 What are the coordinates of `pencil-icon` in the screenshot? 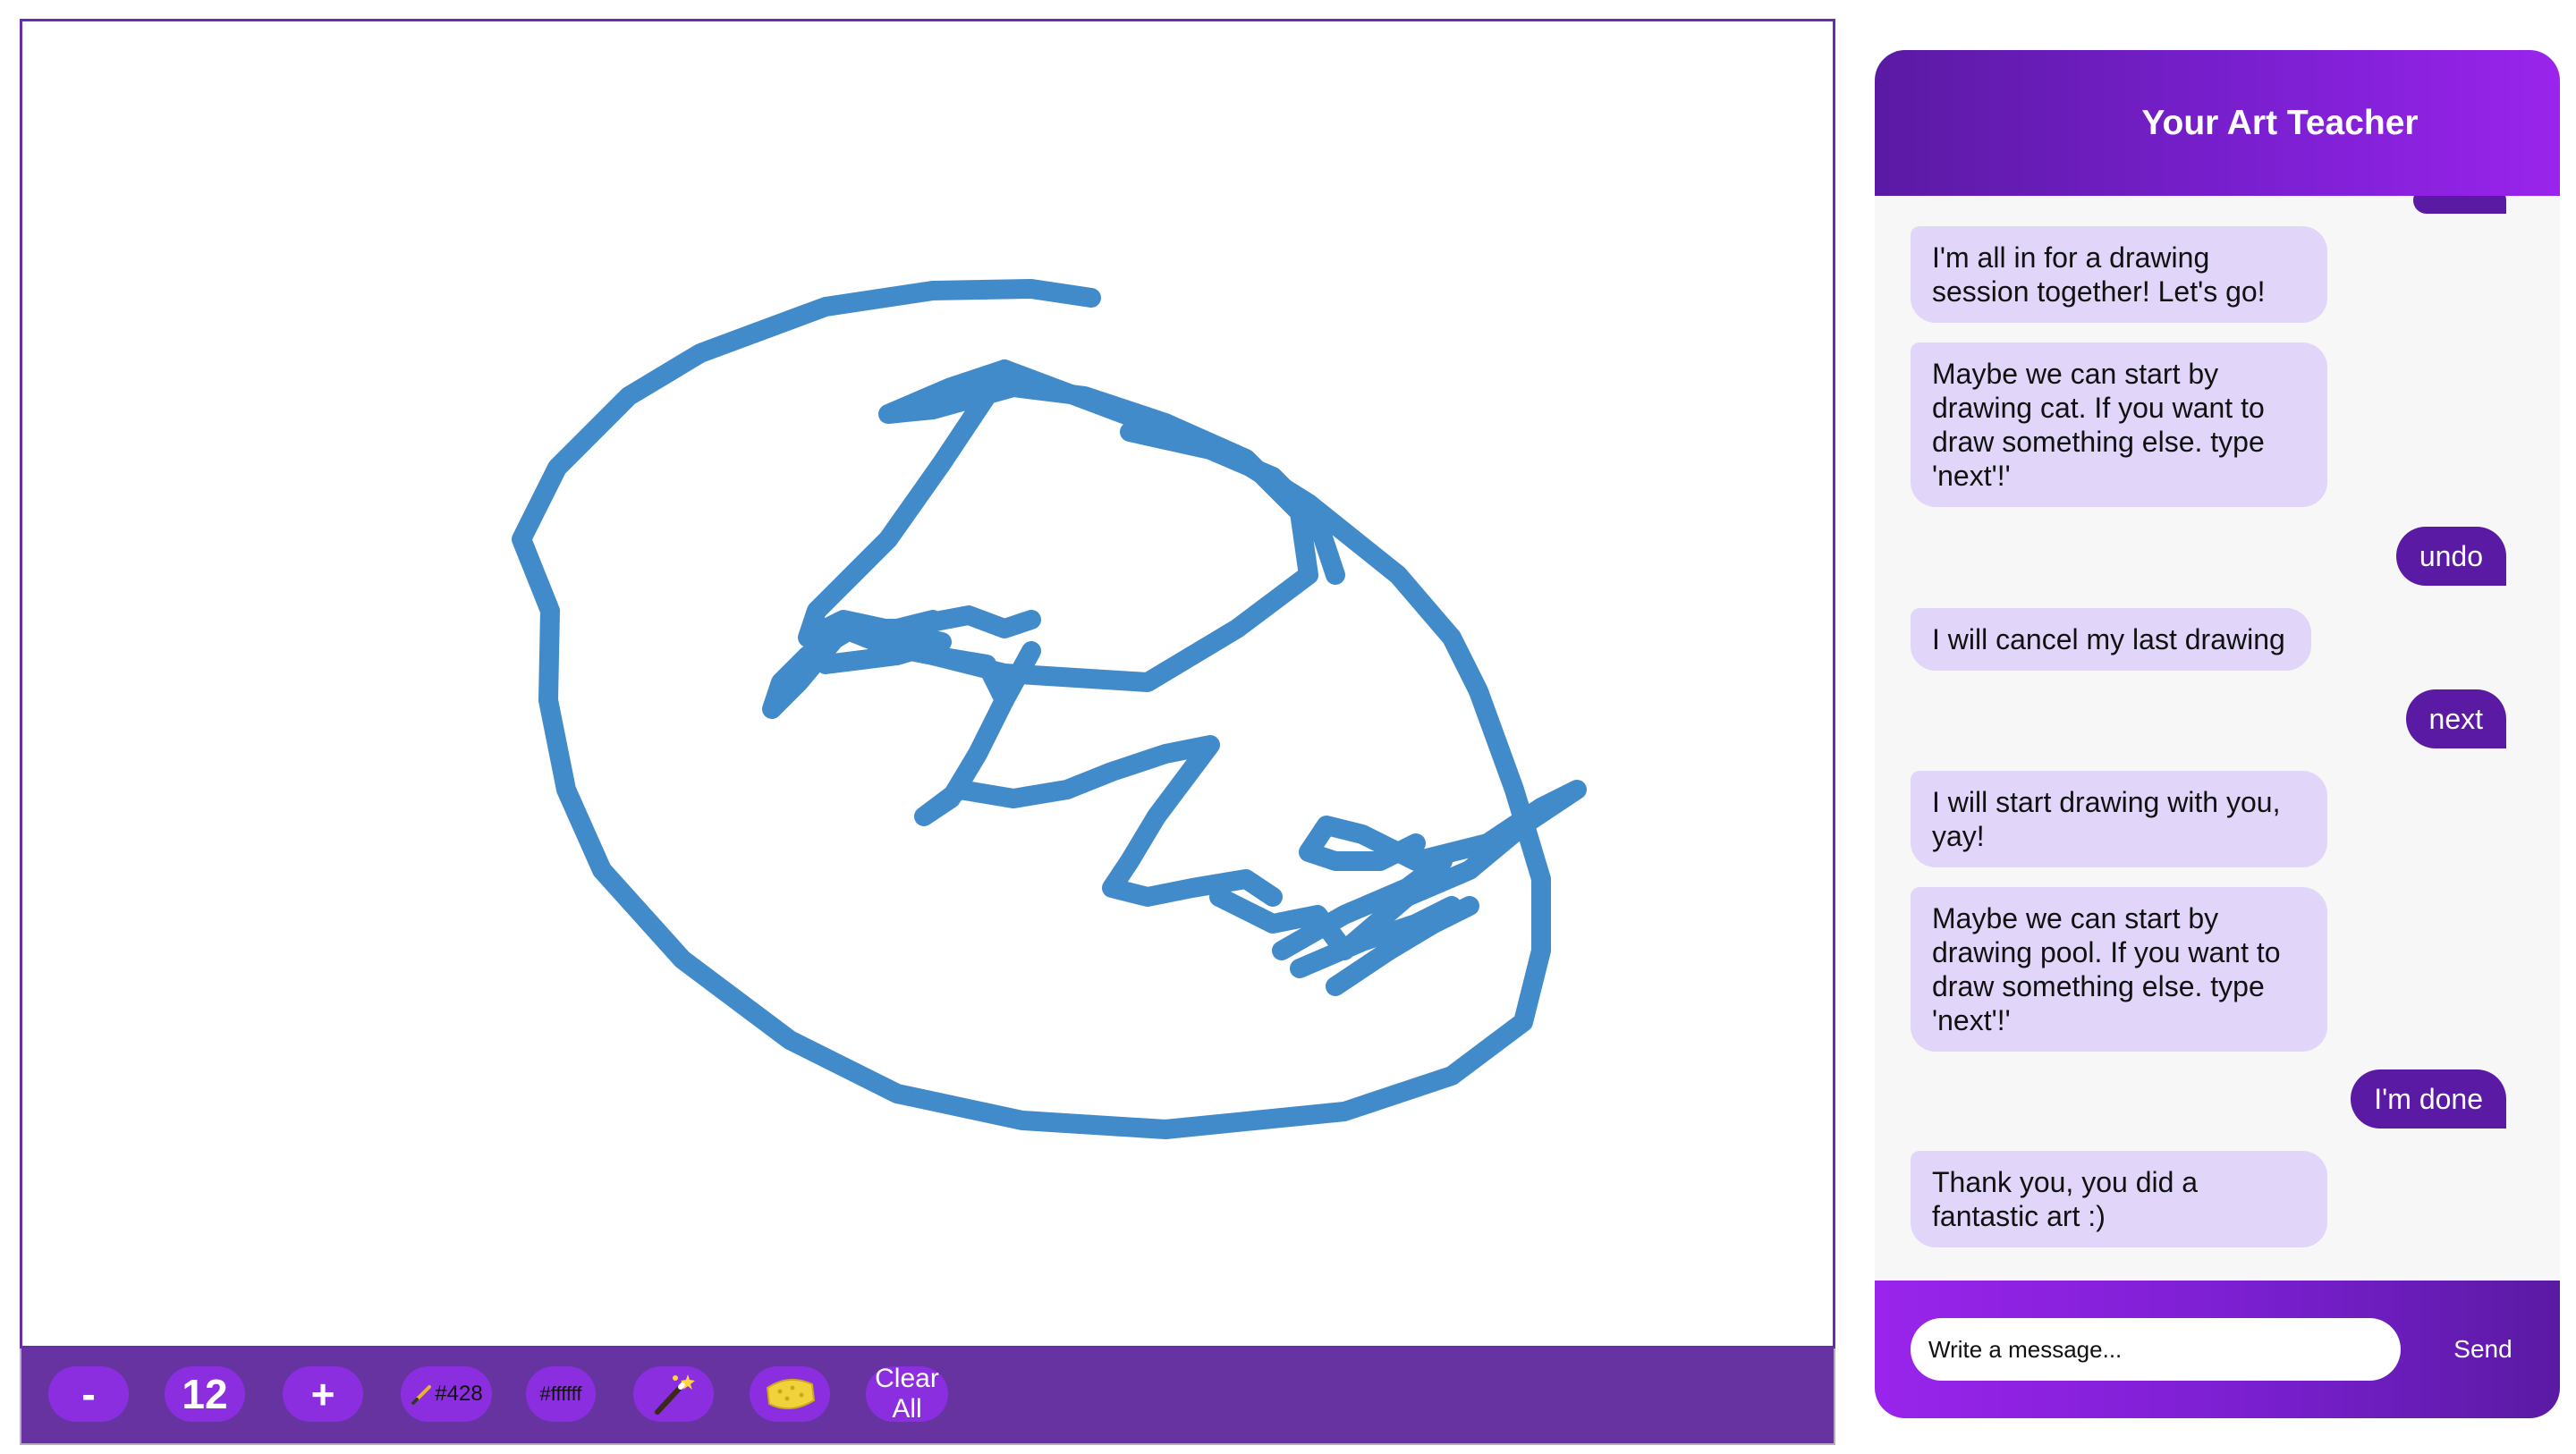 It's located at (421, 1395).